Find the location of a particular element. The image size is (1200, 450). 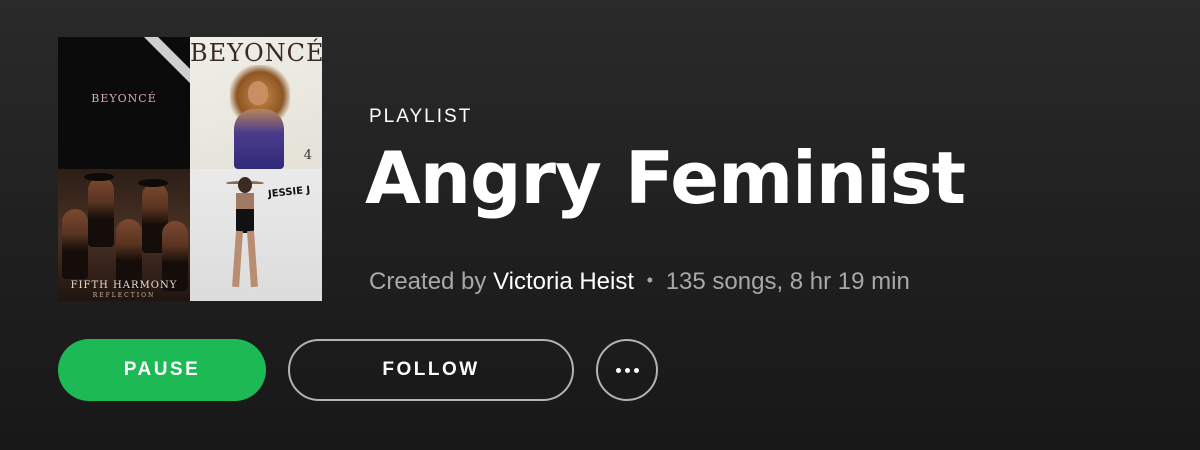

platinum-edition-ribbon is located at coordinates (163, 61).